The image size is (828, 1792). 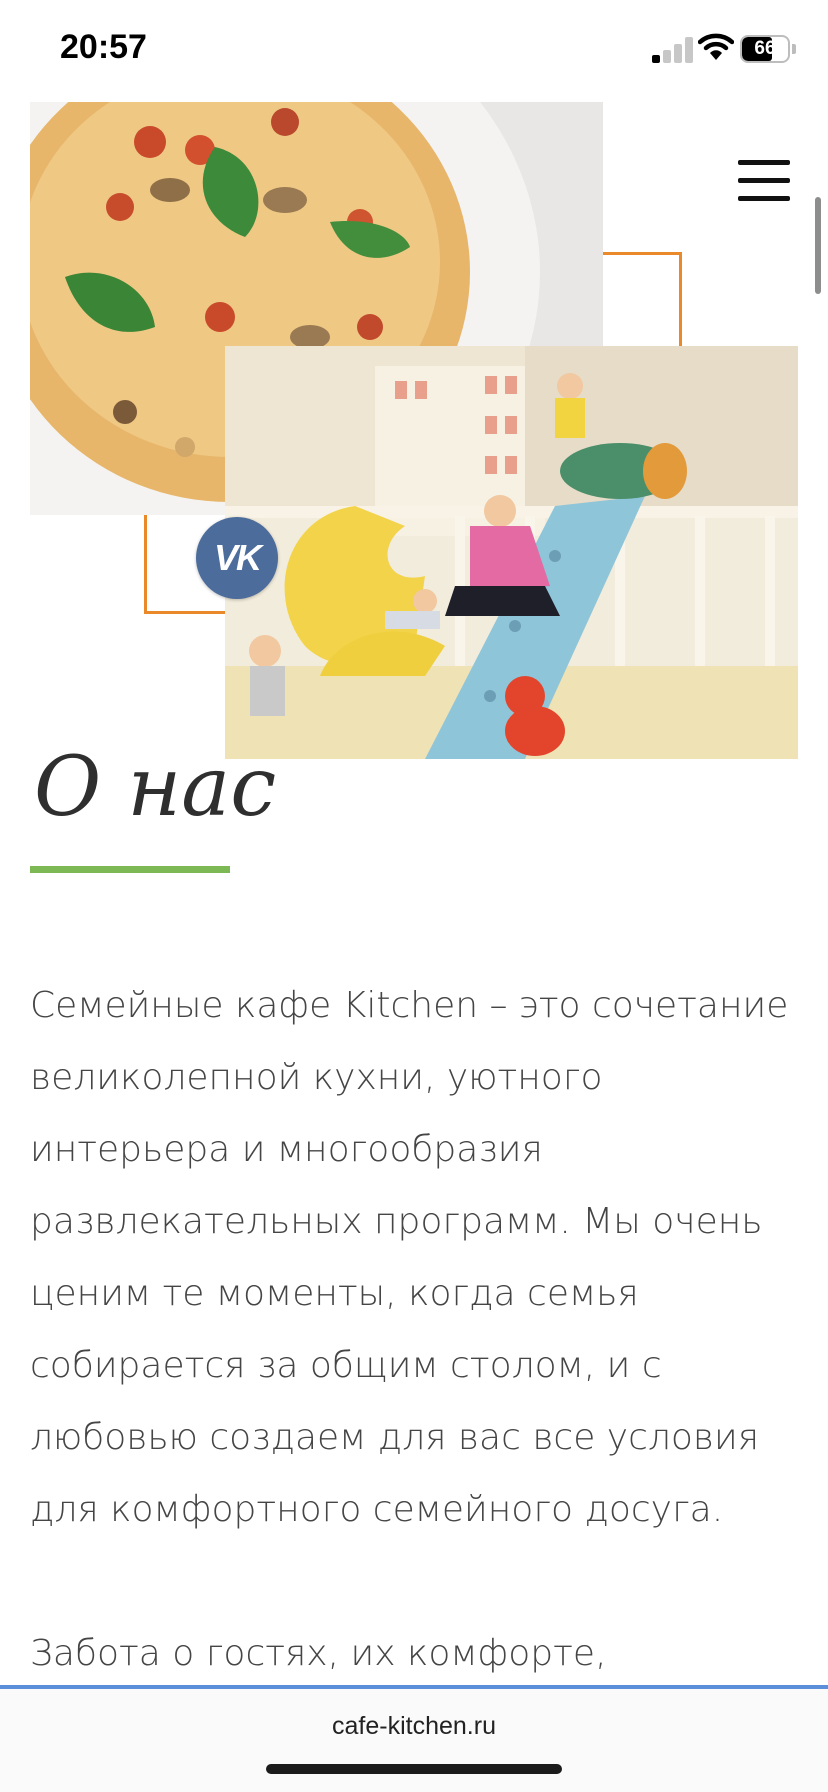 I want to click on about-title: О нас, so click(x=155, y=787).